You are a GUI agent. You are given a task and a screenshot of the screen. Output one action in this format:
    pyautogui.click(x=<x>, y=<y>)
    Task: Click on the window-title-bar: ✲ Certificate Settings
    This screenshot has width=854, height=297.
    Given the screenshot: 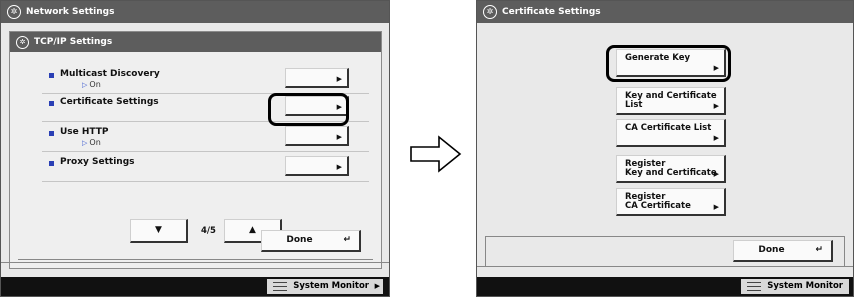 What is the action you would take?
    pyautogui.click(x=665, y=12)
    